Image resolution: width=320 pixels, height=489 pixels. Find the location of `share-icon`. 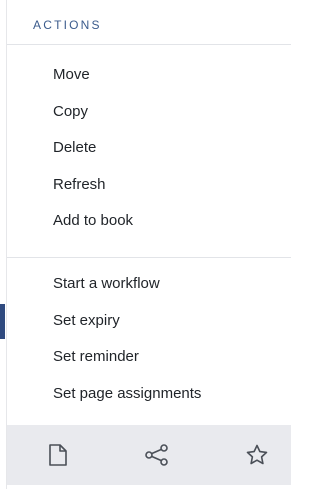

share-icon is located at coordinates (157, 455).